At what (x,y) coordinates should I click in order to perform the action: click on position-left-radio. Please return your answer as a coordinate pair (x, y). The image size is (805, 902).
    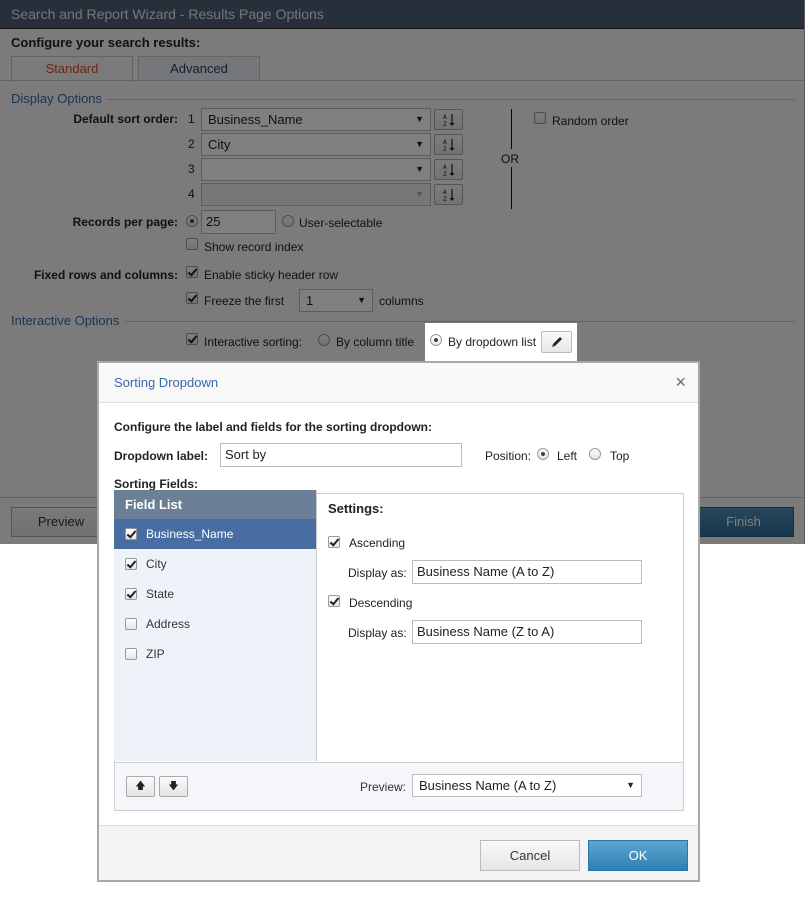
    Looking at the image, I should click on (543, 454).